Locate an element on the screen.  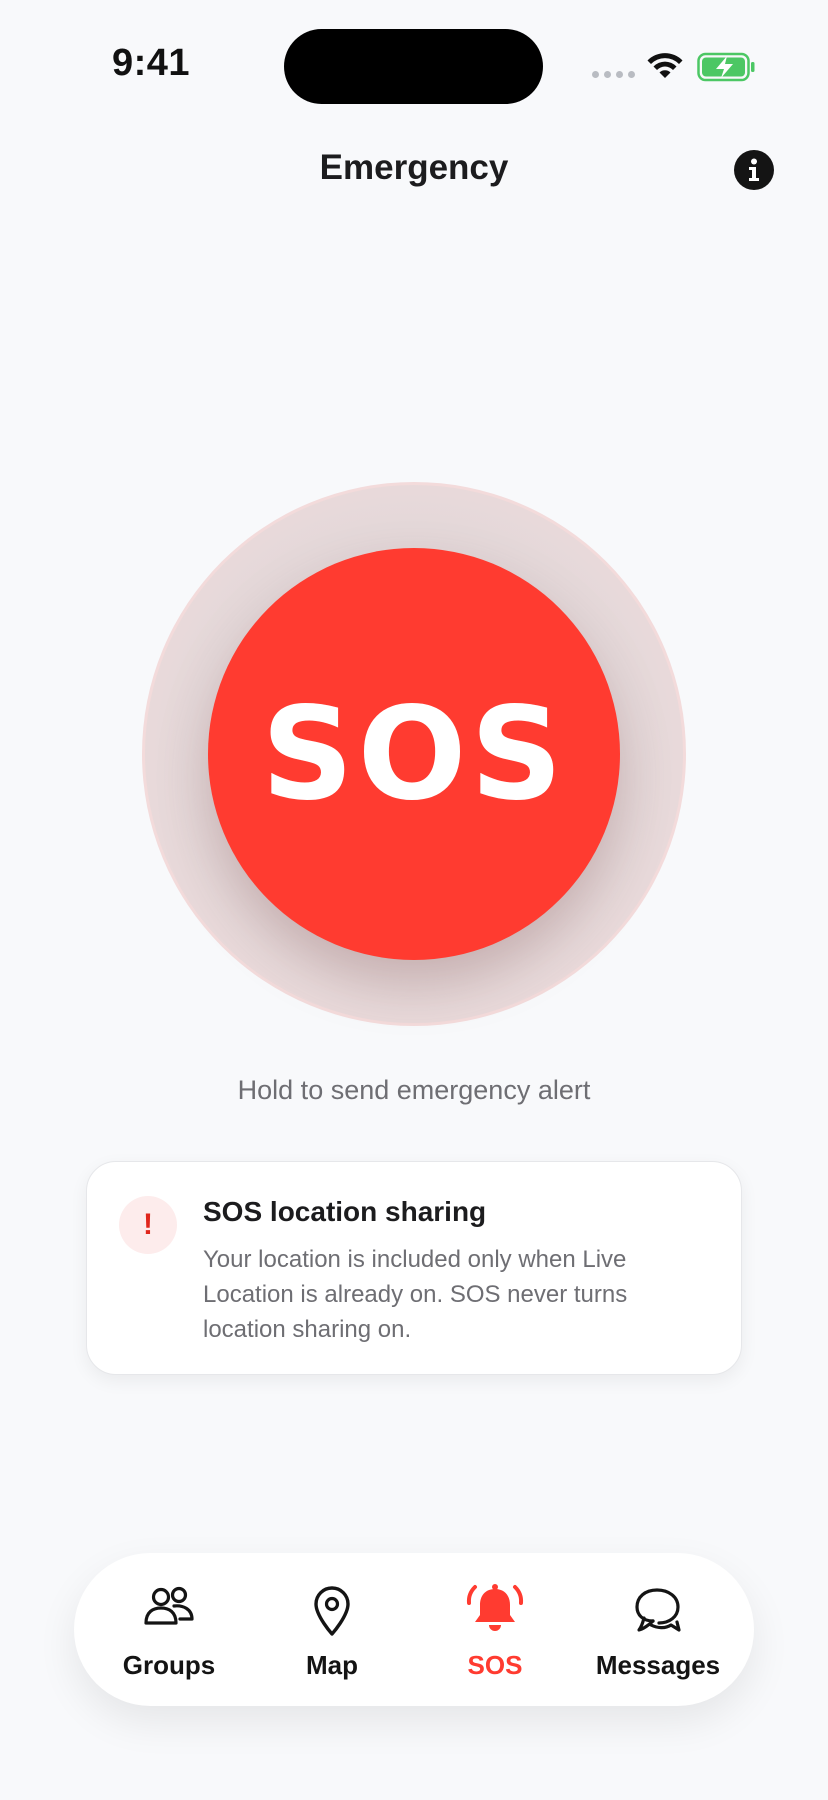
tab-label: SOS is located at coordinates (495, 1665).